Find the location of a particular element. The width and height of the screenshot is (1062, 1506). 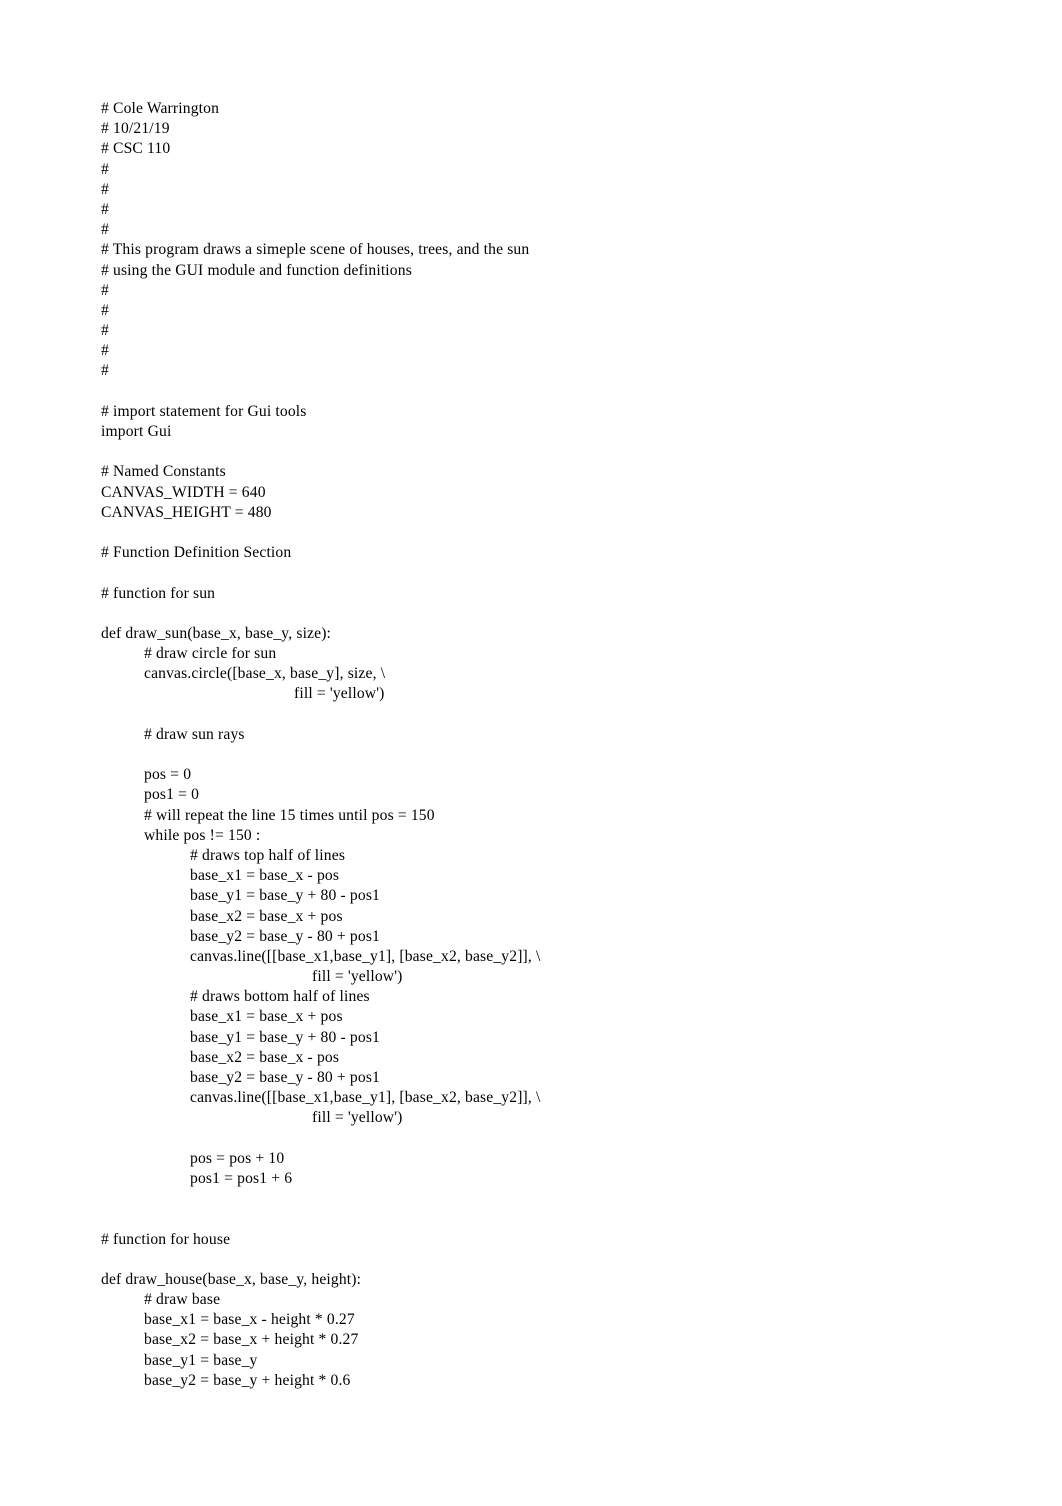

code-line: CANVAS_WIDTH = 640 is located at coordinates (183, 492).